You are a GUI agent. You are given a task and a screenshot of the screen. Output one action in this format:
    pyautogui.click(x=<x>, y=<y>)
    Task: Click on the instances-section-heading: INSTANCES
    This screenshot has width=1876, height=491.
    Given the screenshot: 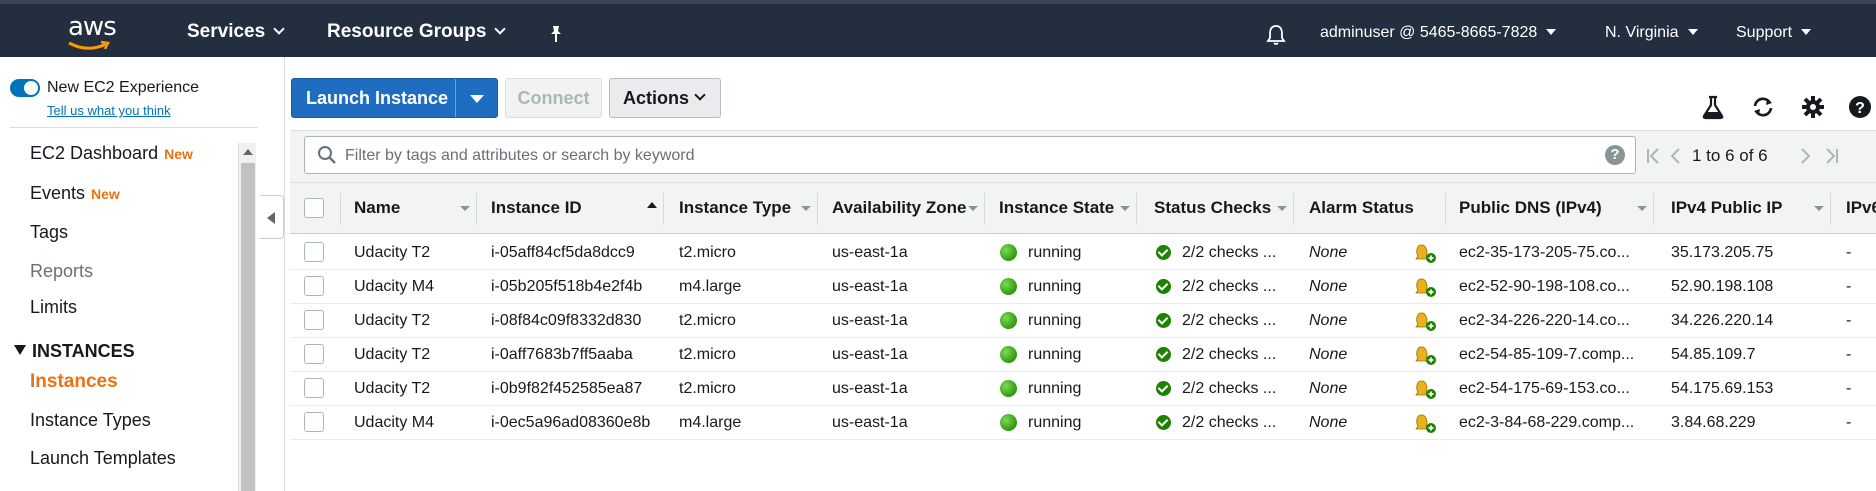 What is the action you would take?
    pyautogui.click(x=74, y=351)
    